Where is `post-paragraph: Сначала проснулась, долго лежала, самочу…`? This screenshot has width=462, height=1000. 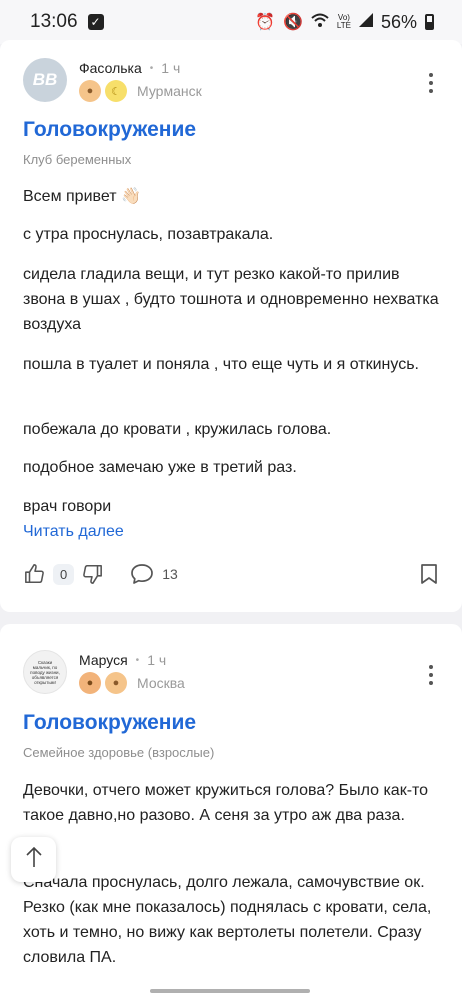
post-paragraph: Сначала проснулась, долго лежала, самочу… is located at coordinates (227, 920).